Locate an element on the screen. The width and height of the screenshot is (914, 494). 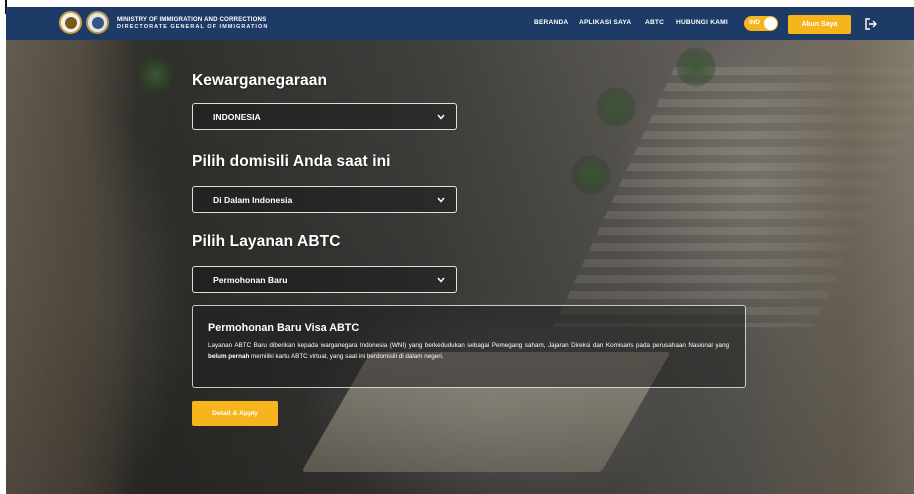
language-toggle: IND is located at coordinates (761, 23).